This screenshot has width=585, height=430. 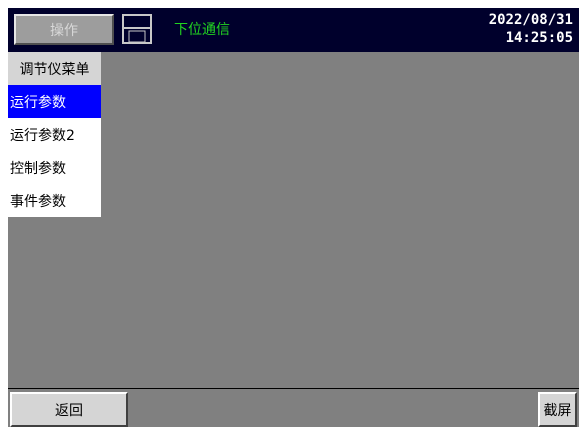 What do you see at coordinates (54, 101) in the screenshot?
I see `menu-item-run-params: 运行参数` at bounding box center [54, 101].